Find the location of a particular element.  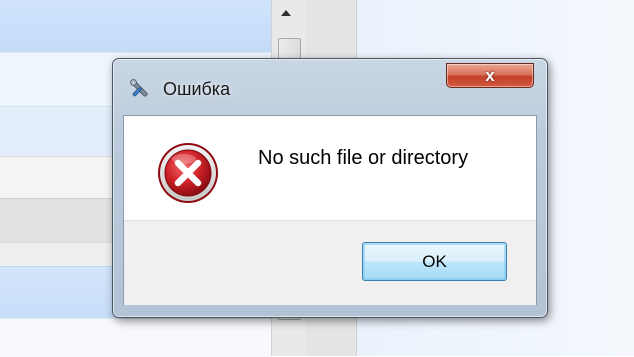

close-button: x is located at coordinates (490, 75).